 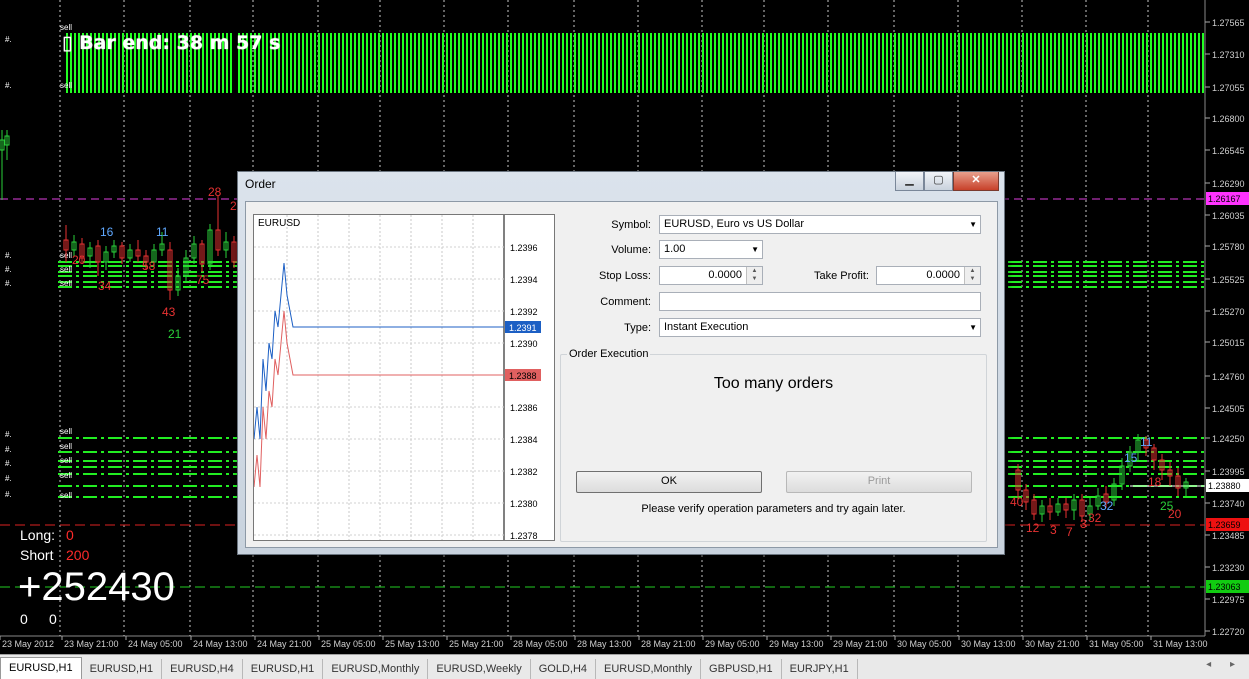 What do you see at coordinates (479, 669) in the screenshot?
I see `tab-chart: EURUSD,Weekly` at bounding box center [479, 669].